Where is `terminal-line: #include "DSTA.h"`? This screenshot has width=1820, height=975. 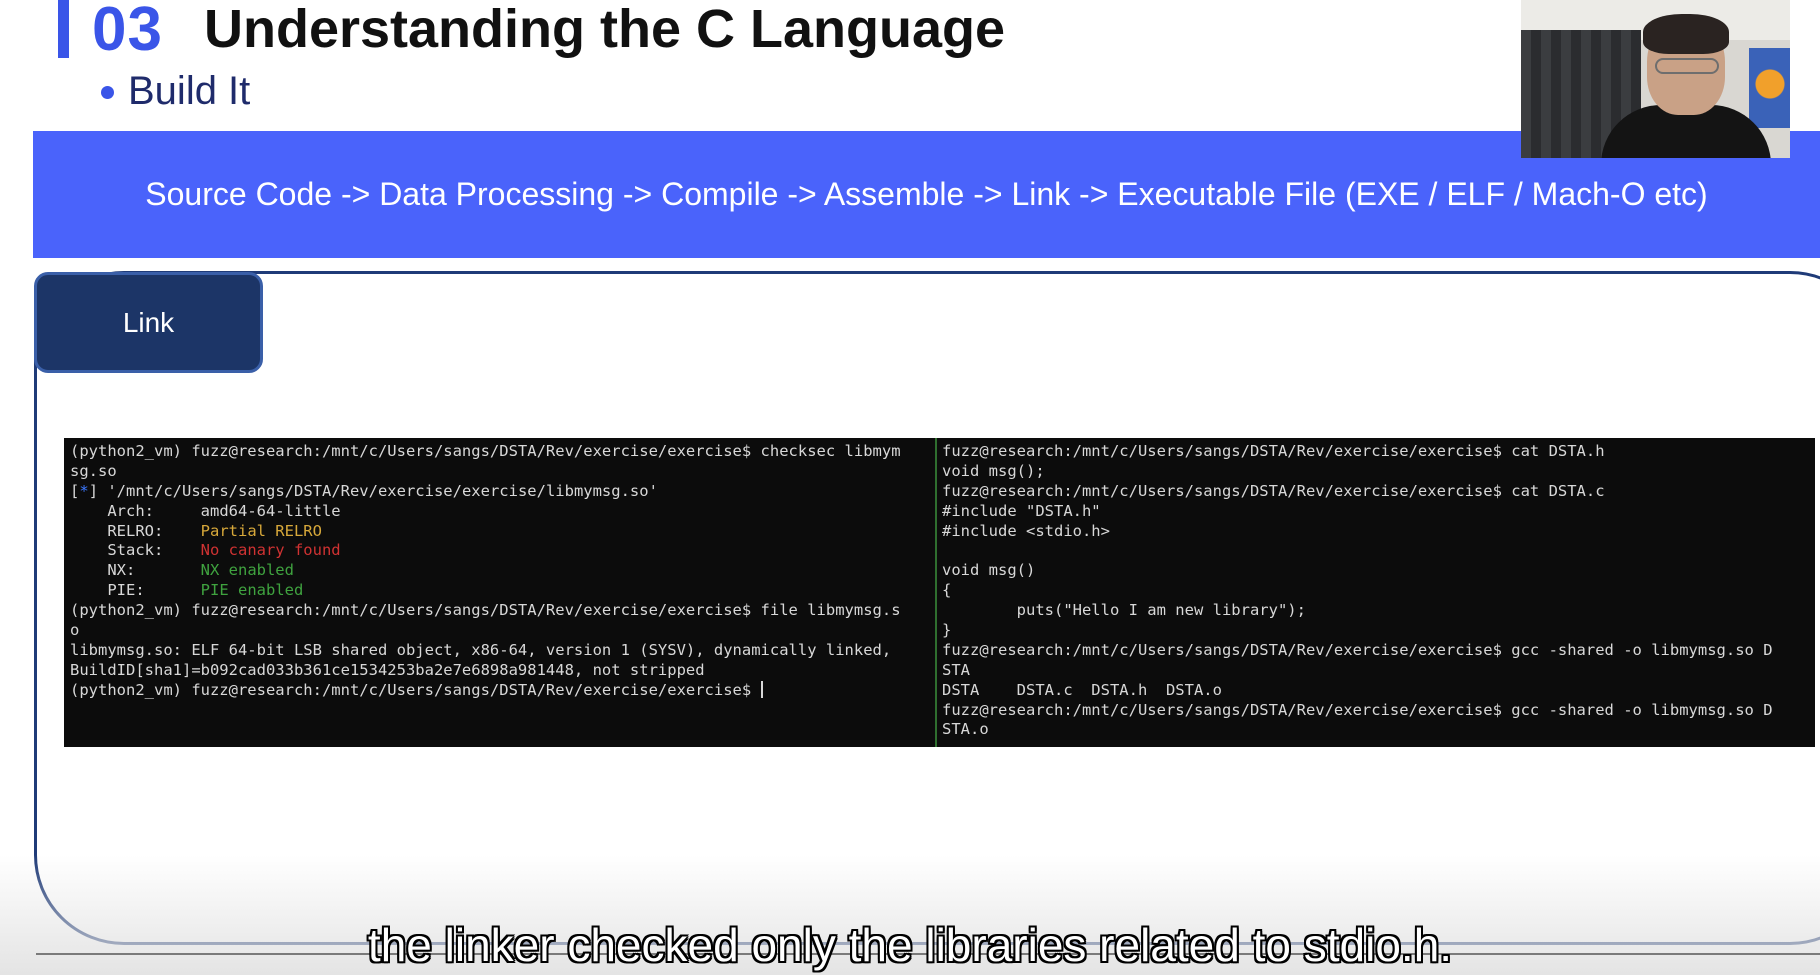 terminal-line: #include "DSTA.h" is located at coordinates (1021, 510).